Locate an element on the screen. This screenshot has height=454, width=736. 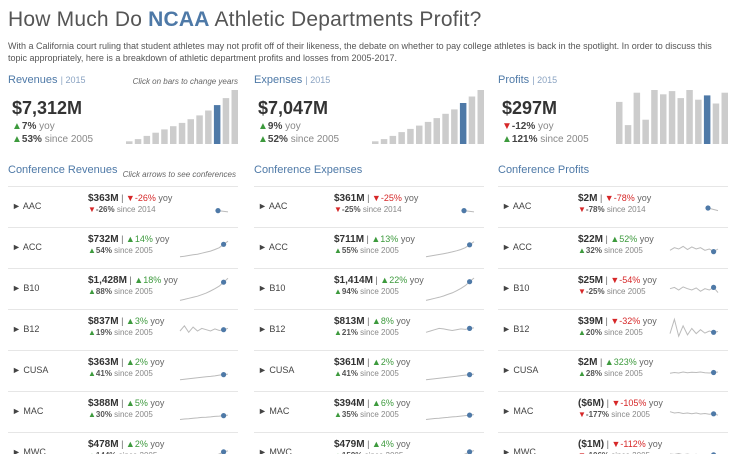
conference-row: ► AAC $2M | ▼-78% yoy ▼-78% since 2014 is located at coordinates (613, 206).